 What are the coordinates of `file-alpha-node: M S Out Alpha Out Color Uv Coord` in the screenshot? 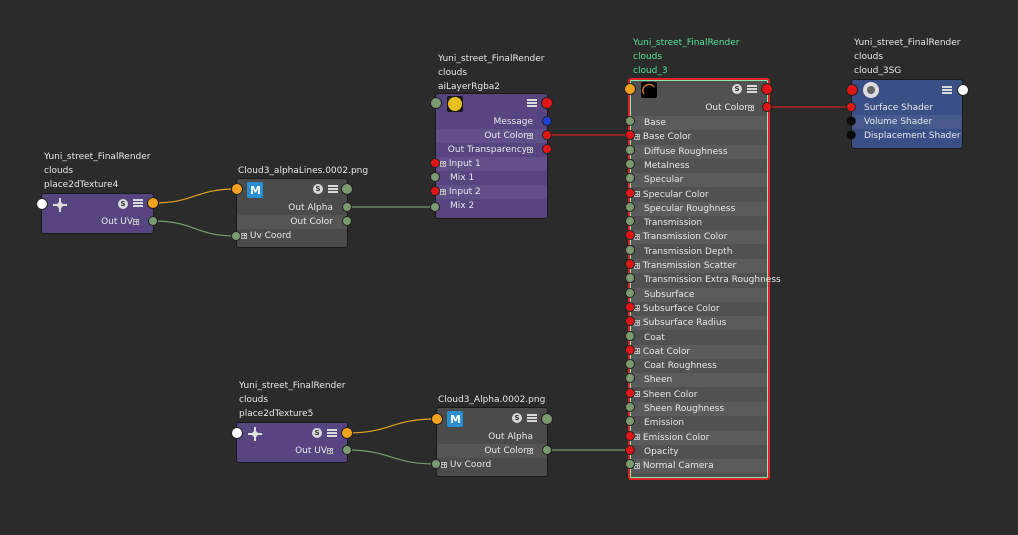 It's located at (492, 442).